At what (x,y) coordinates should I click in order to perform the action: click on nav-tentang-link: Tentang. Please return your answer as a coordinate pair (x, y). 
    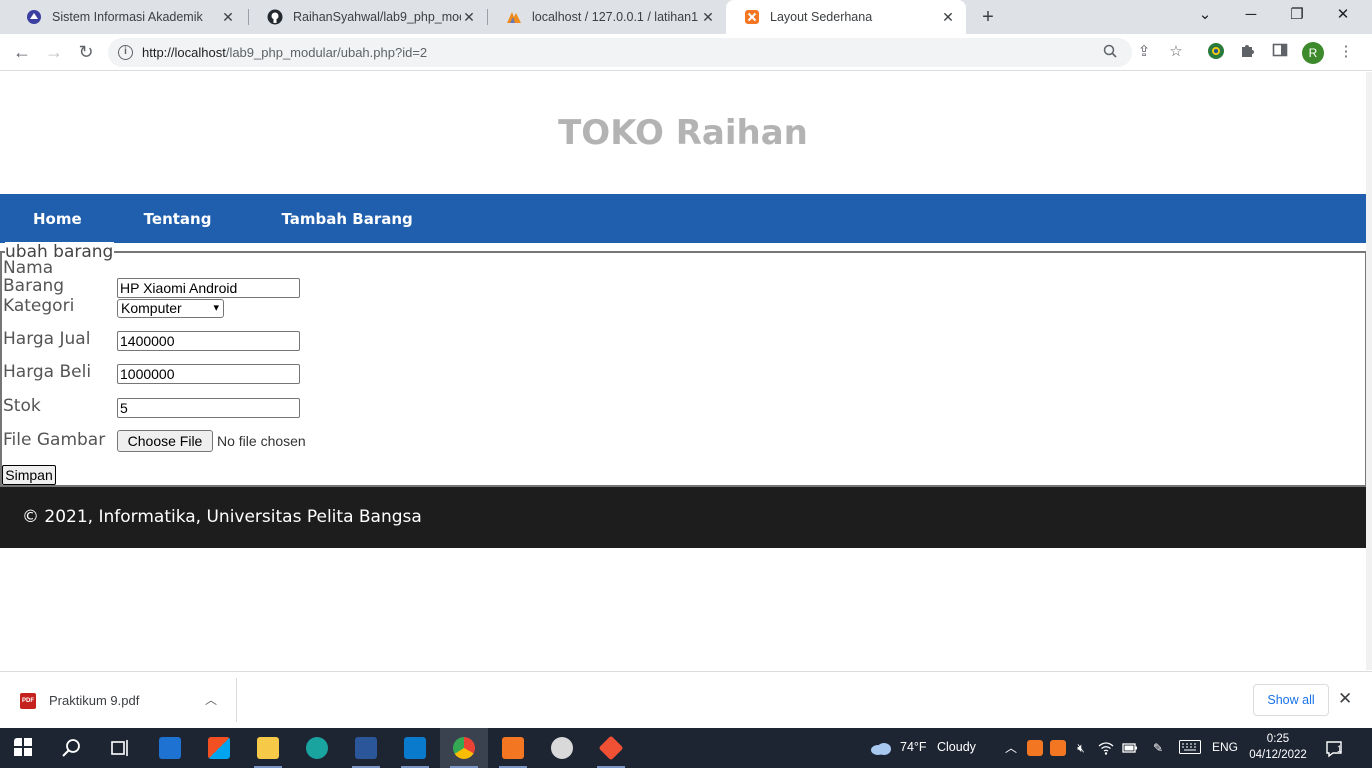
    Looking at the image, I should click on (178, 219).